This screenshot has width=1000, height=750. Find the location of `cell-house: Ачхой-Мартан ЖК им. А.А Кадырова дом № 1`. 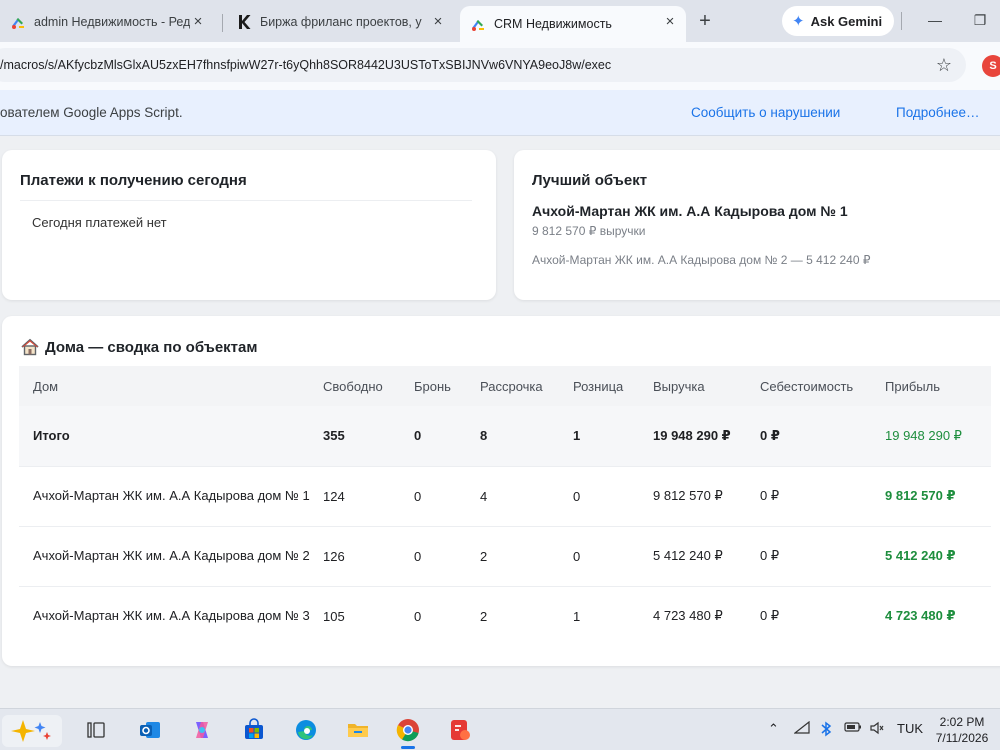

cell-house: Ачхой-Мартан ЖК им. А.А Кадырова дом № 1 is located at coordinates (171, 495).